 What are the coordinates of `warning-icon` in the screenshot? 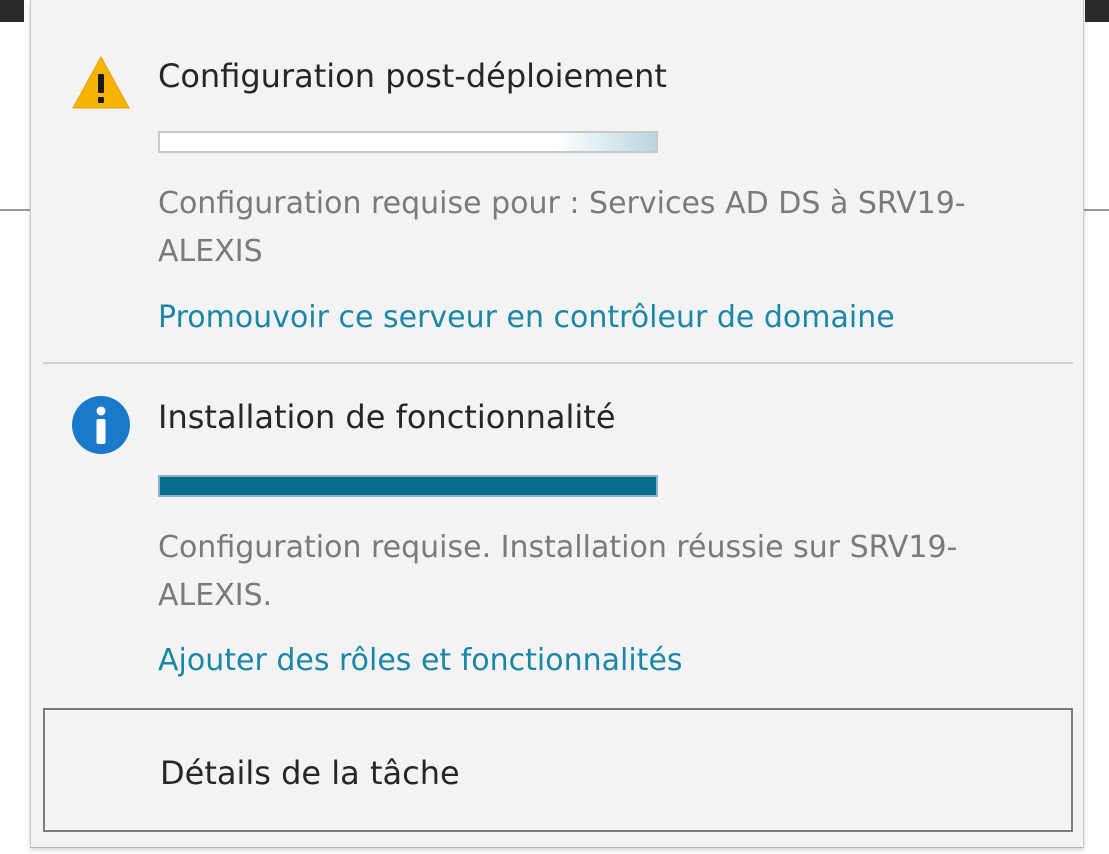 It's located at (101, 82).